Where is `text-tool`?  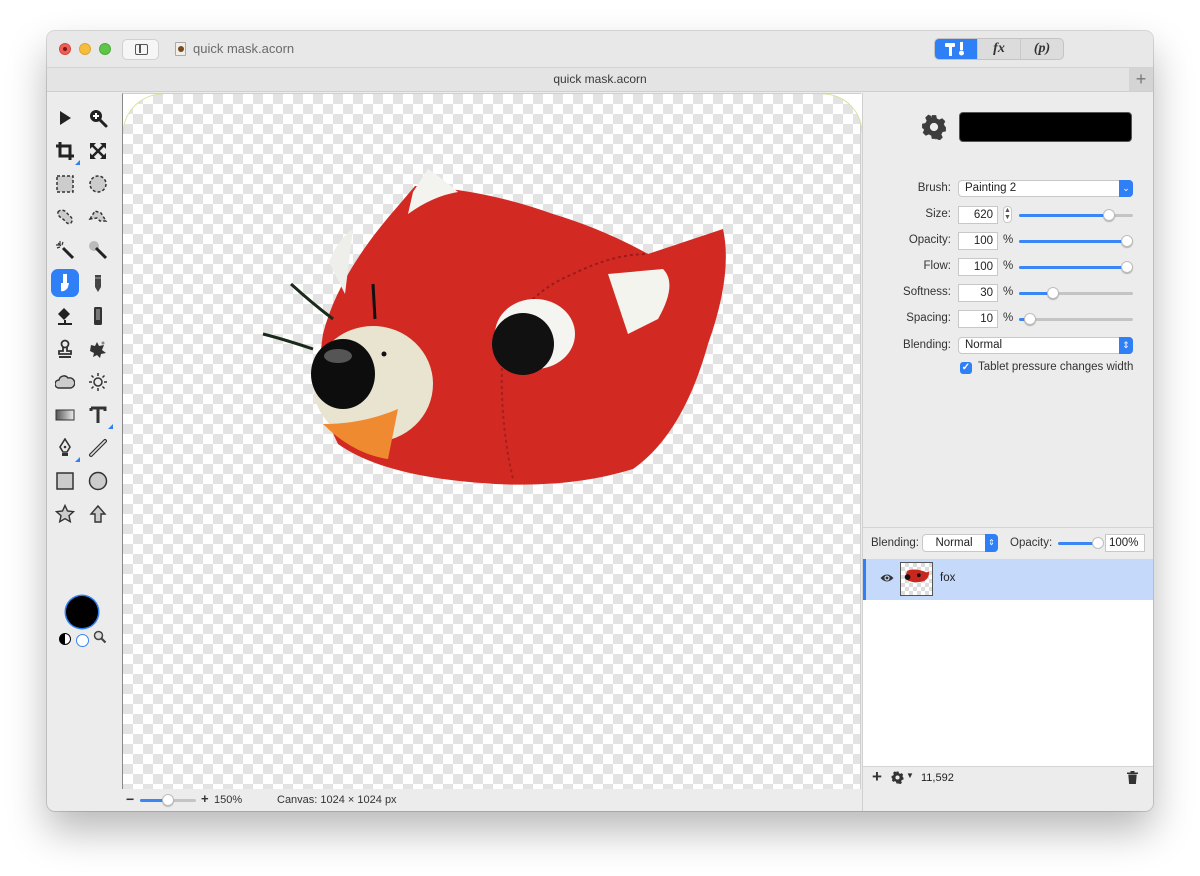 text-tool is located at coordinates (98, 415).